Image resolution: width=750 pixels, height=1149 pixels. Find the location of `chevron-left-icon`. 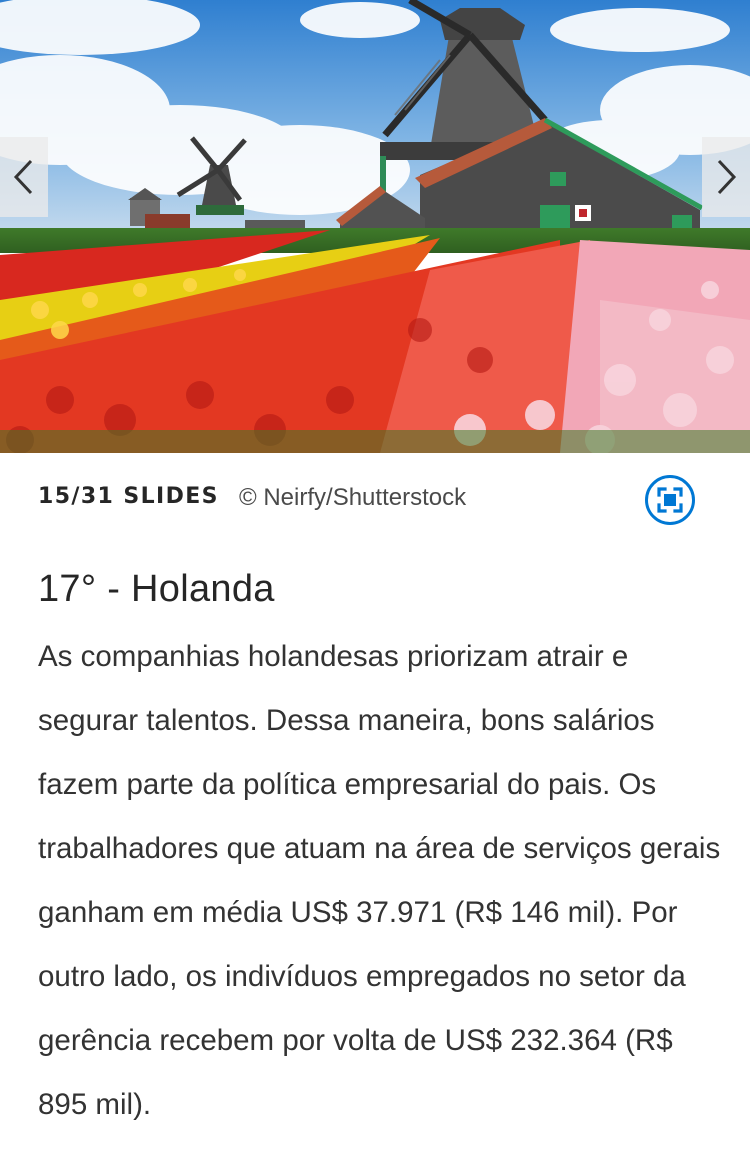

chevron-left-icon is located at coordinates (23, 177).